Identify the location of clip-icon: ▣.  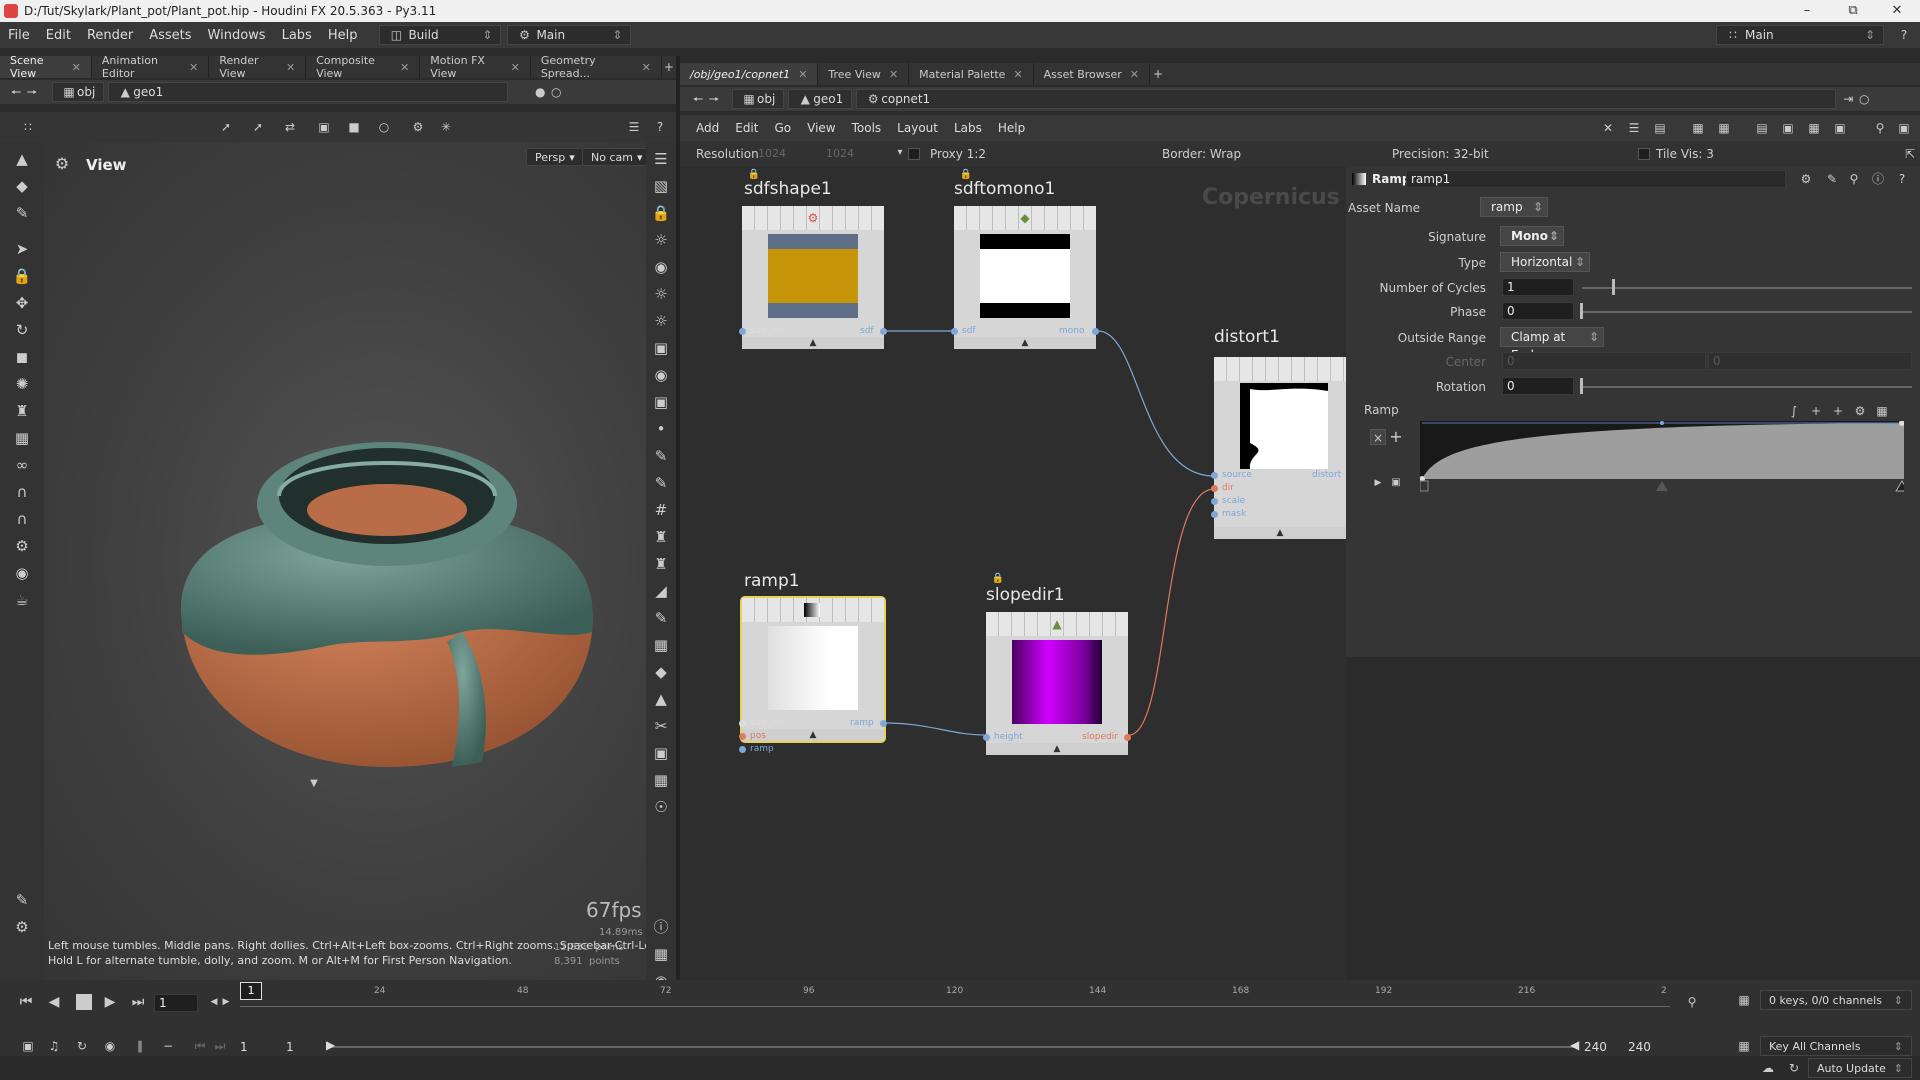
(661, 753).